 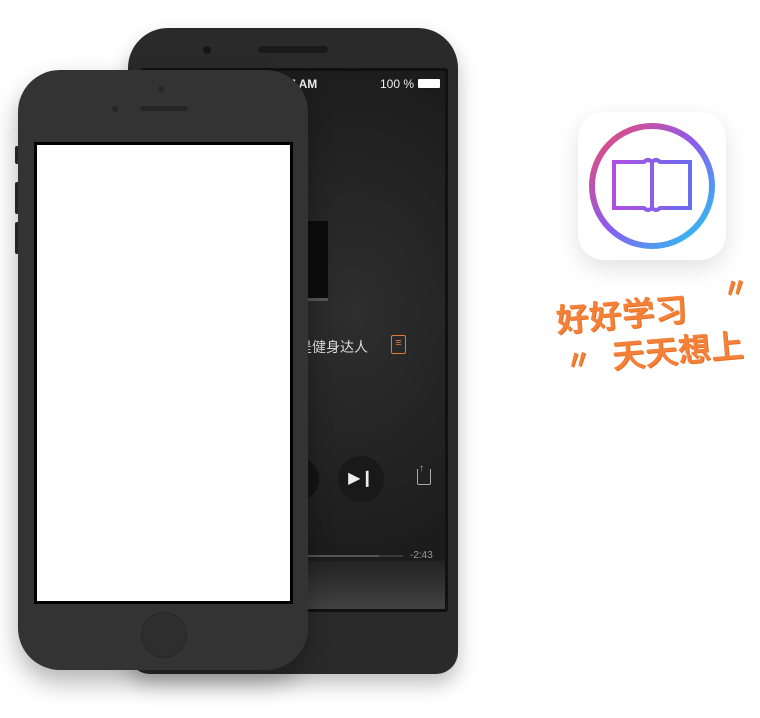 What do you see at coordinates (333, 347) in the screenshot?
I see `song-title: 是健身达人` at bounding box center [333, 347].